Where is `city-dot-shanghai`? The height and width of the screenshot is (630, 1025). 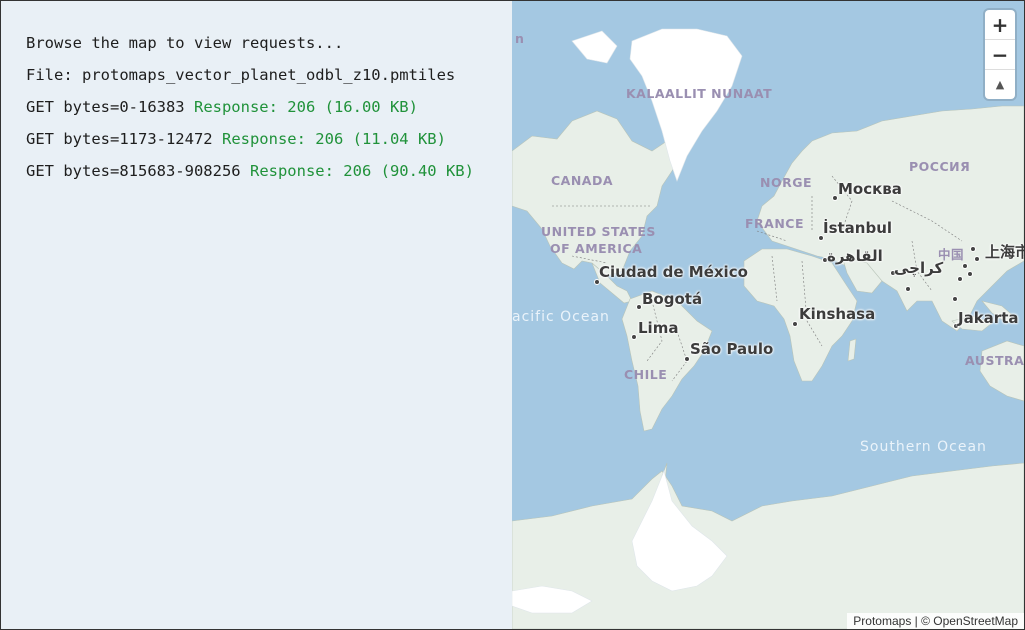 city-dot-shanghai is located at coordinates (977, 259).